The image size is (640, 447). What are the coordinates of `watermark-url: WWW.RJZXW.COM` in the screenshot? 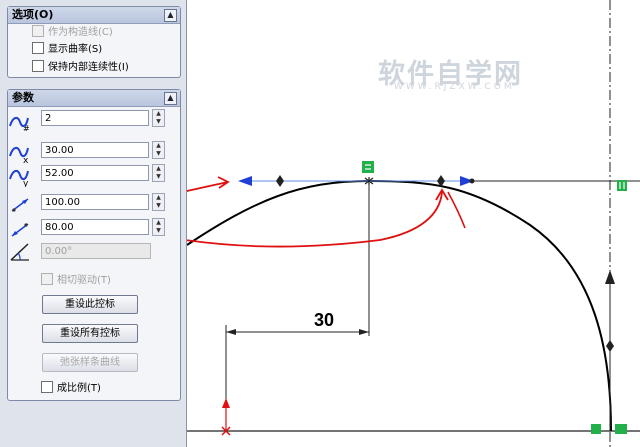 It's located at (454, 87).